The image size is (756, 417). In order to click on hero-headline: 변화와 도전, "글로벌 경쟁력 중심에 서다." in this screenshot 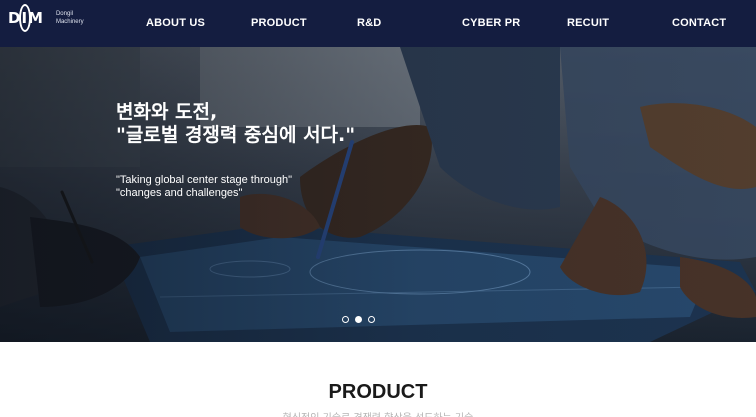, I will do `click(235, 124)`.